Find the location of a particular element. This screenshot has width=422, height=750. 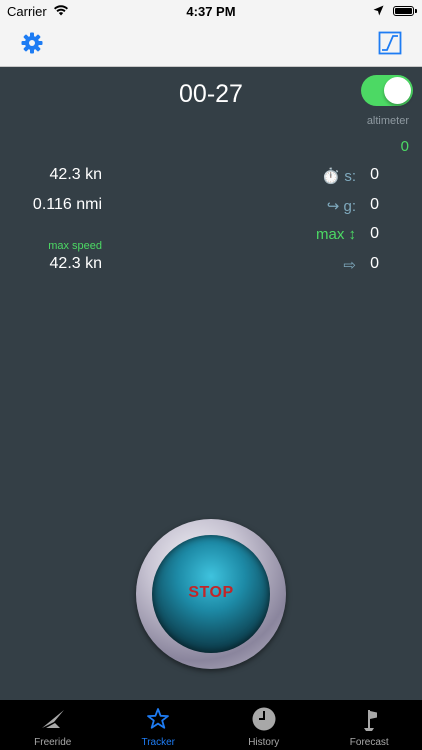

max-speed-value: 42.3 kn is located at coordinates (75, 263).